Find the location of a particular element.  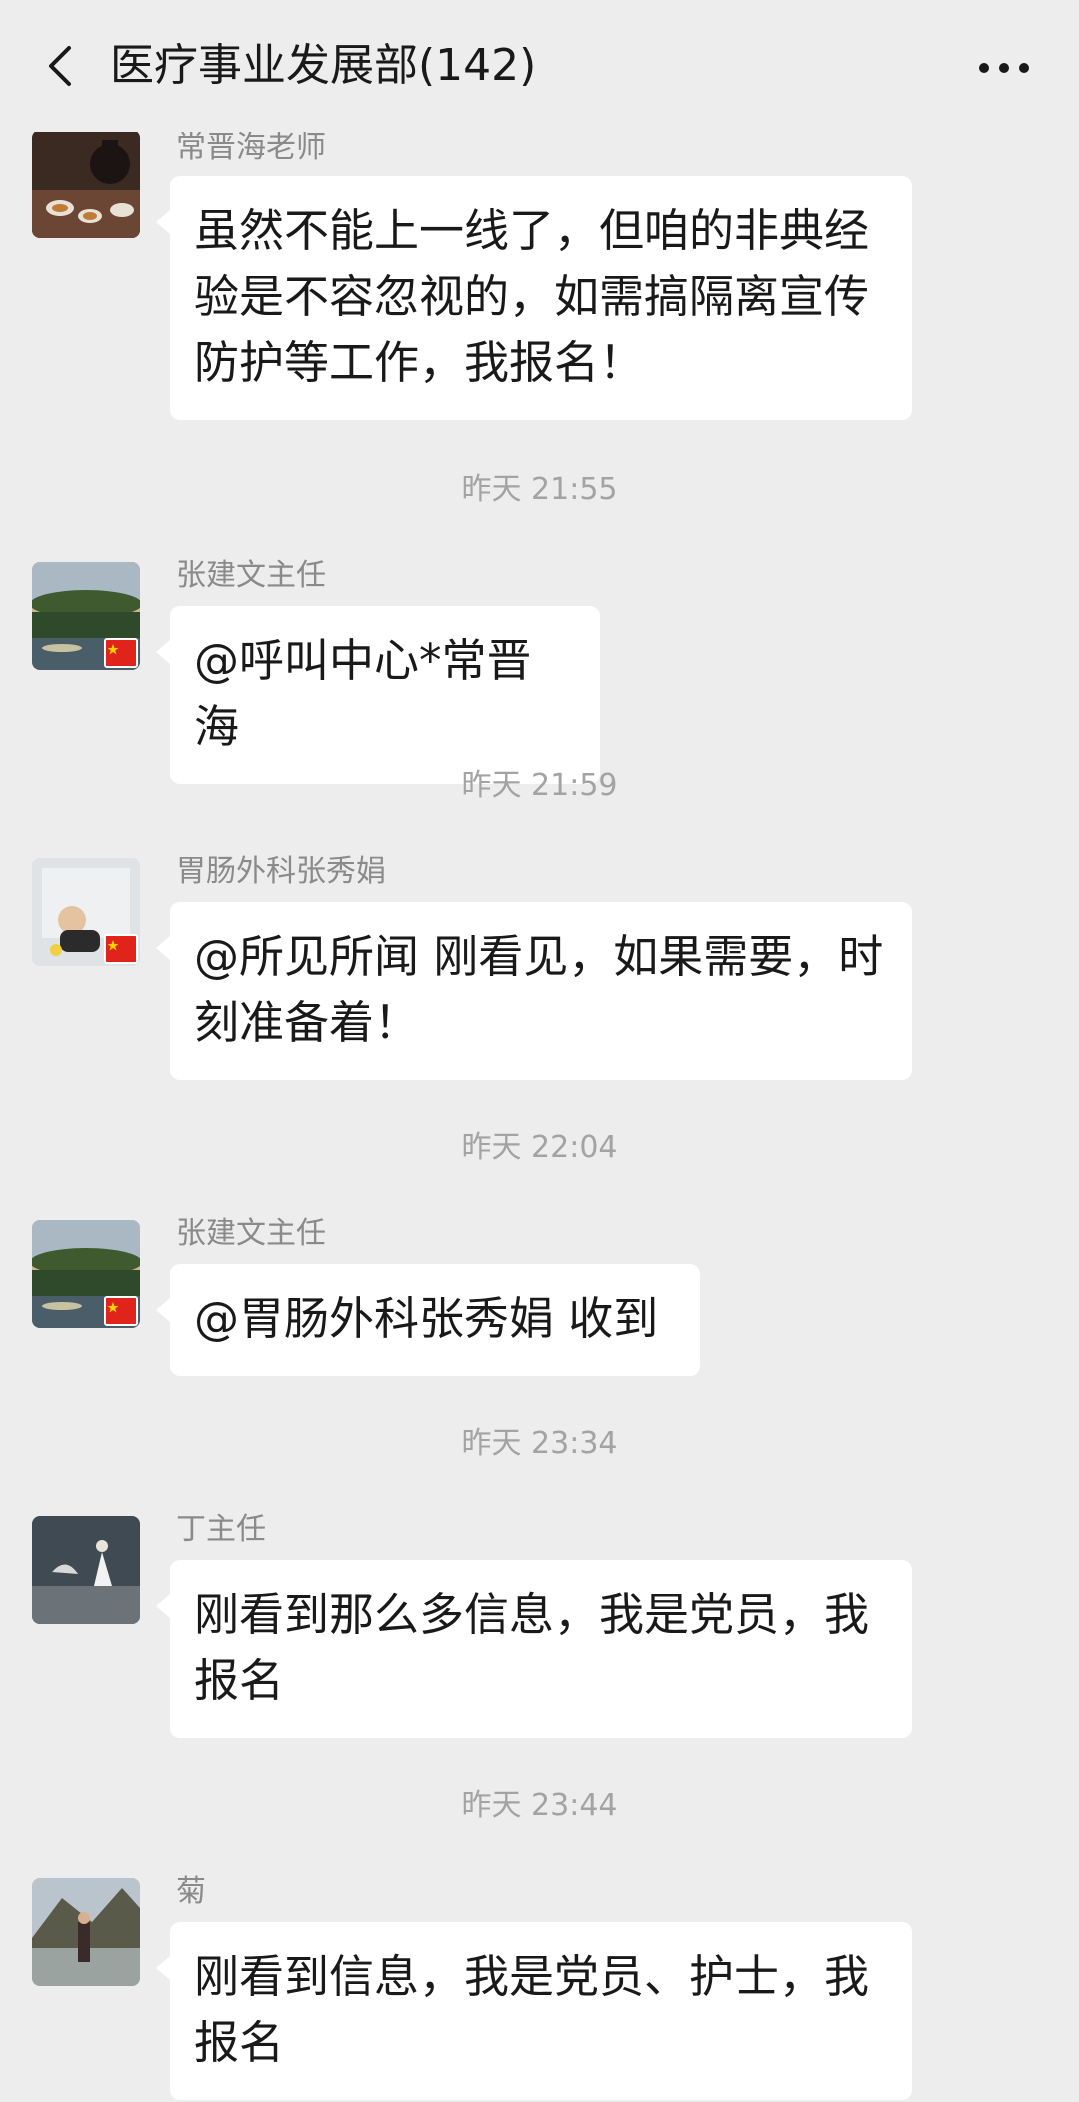

message-bubble: 刚看到信息，我是党员、护士，我报名 is located at coordinates (534, 2011).